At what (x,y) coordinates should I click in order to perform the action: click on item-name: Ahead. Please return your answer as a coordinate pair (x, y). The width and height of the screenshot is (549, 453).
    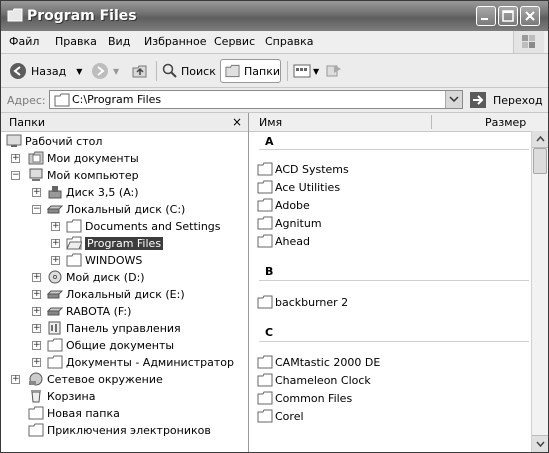
    Looking at the image, I should click on (292, 241).